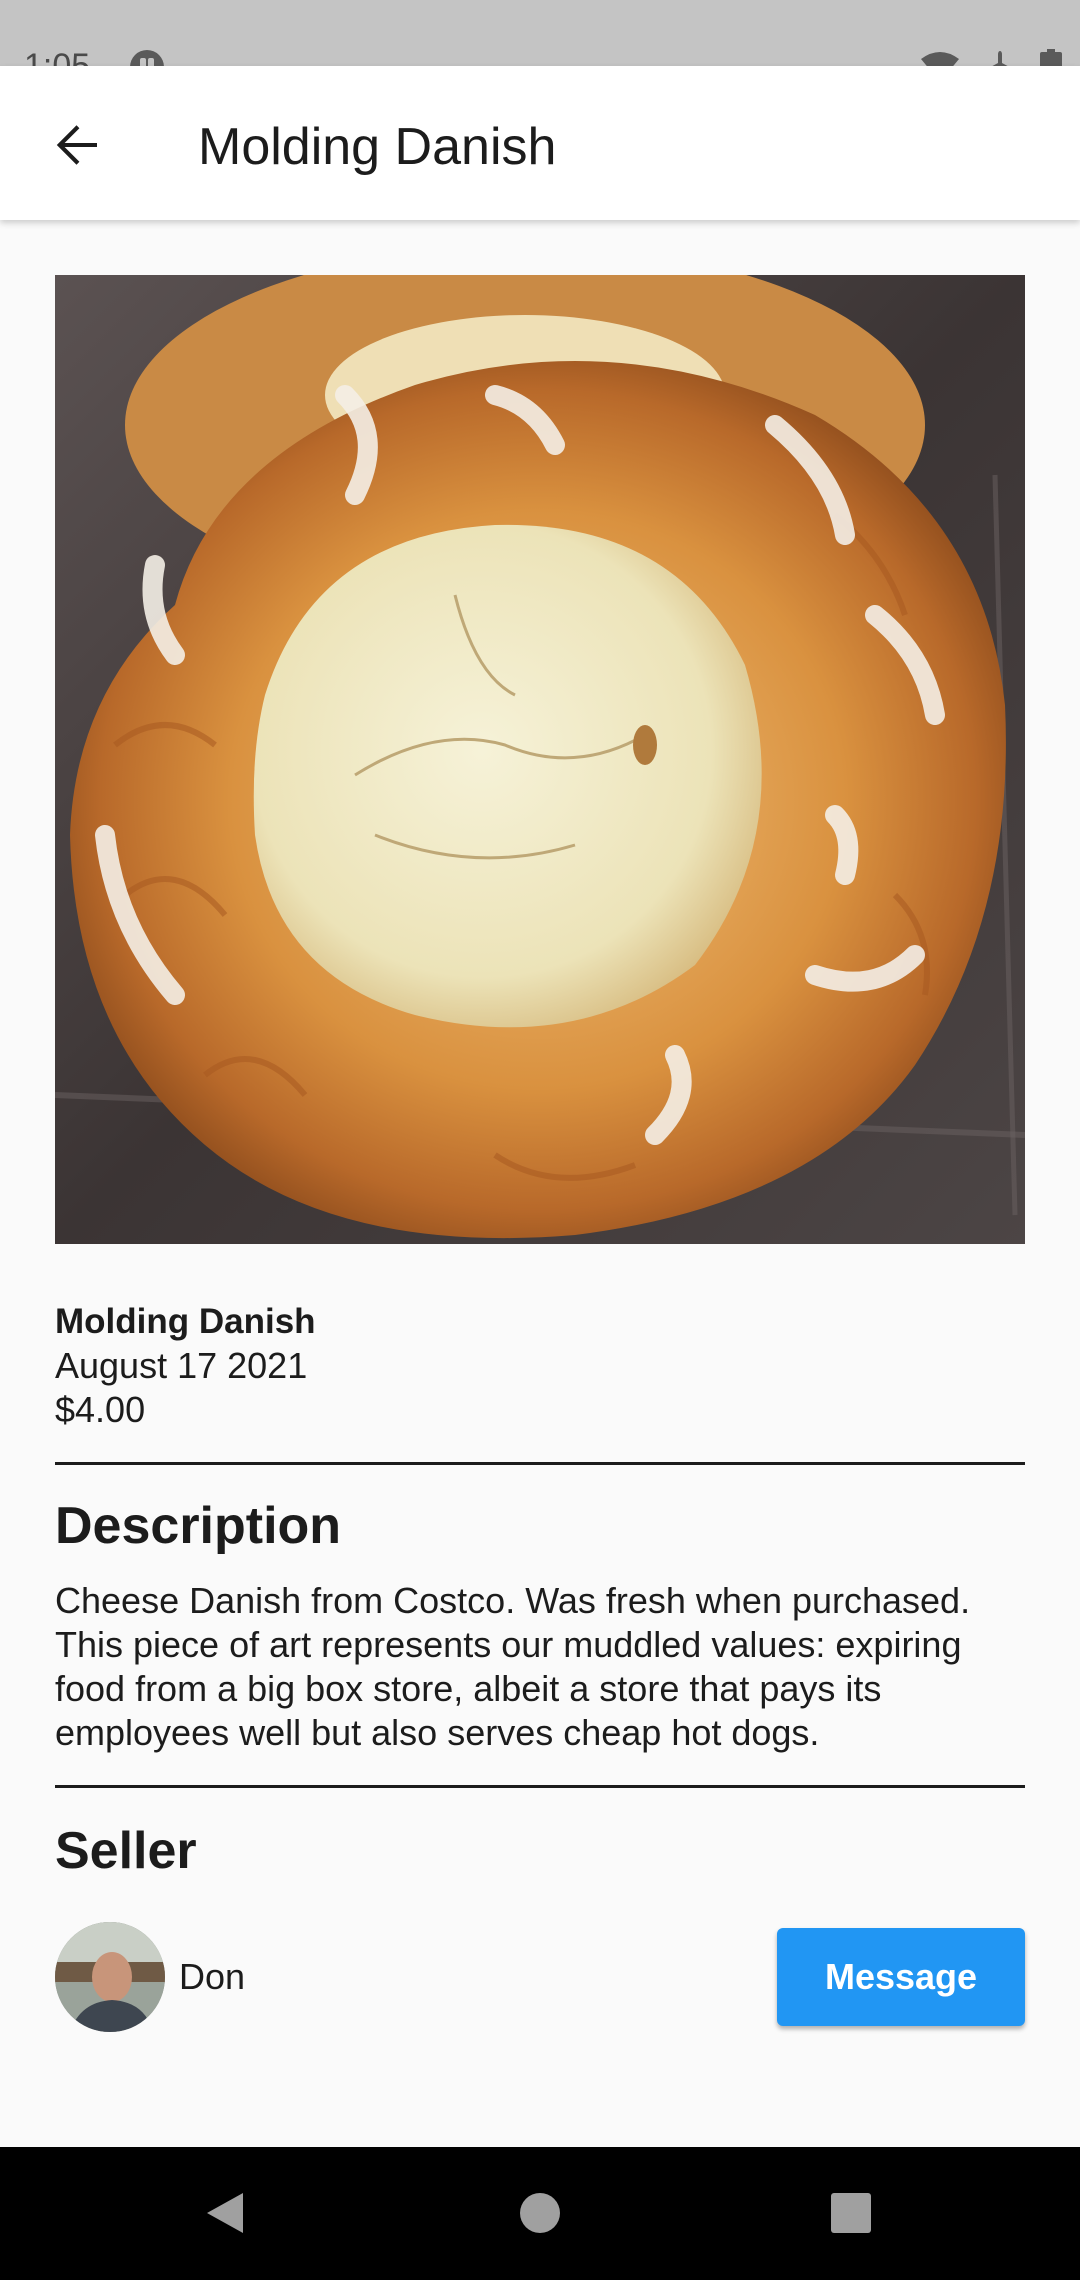 This screenshot has height=2280, width=1080. Describe the element at coordinates (126, 1851) in the screenshot. I see `seller-heading: Seller` at that location.